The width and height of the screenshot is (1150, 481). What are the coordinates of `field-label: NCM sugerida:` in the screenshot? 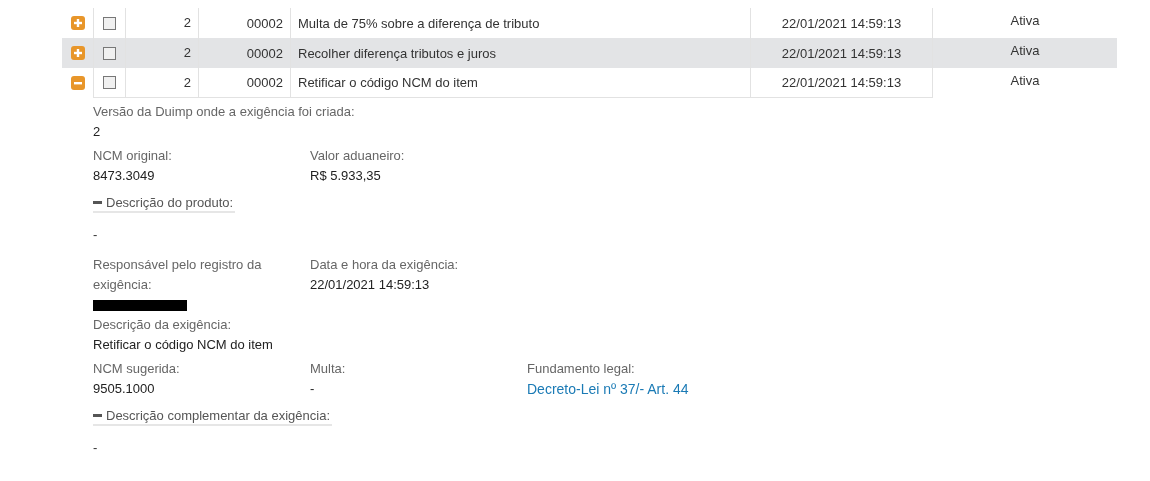 It's located at (136, 369).